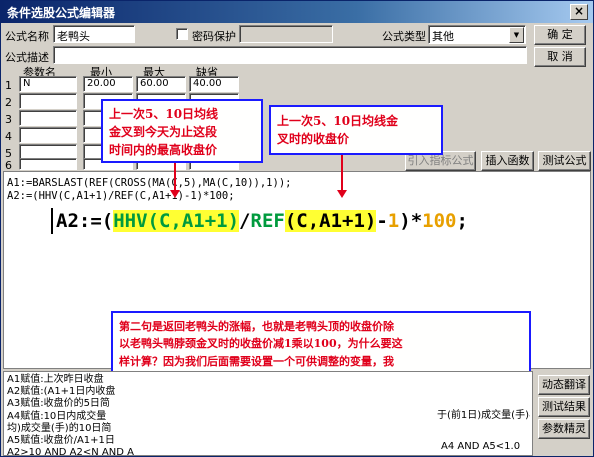  What do you see at coordinates (61, 392) in the screenshot?
I see `help-line: A2赋值:(A1+1日内收盘` at bounding box center [61, 392].